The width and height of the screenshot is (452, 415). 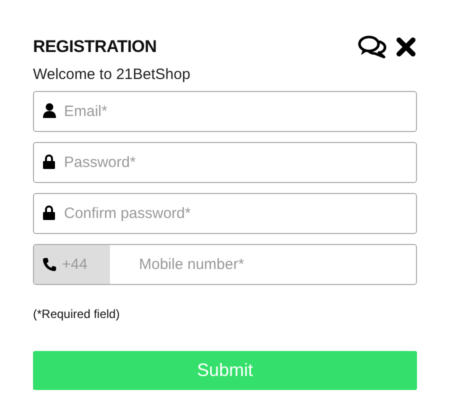 I want to click on country-code-text: +44, so click(x=75, y=264).